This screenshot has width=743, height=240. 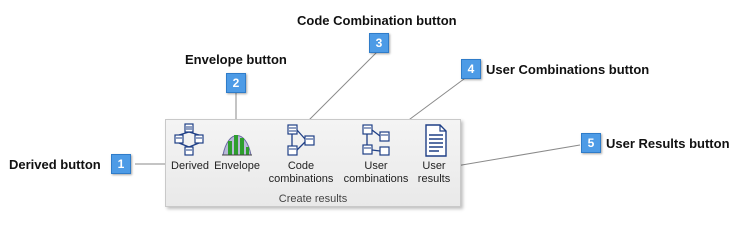 What do you see at coordinates (313, 199) in the screenshot?
I see `group-label: Create results` at bounding box center [313, 199].